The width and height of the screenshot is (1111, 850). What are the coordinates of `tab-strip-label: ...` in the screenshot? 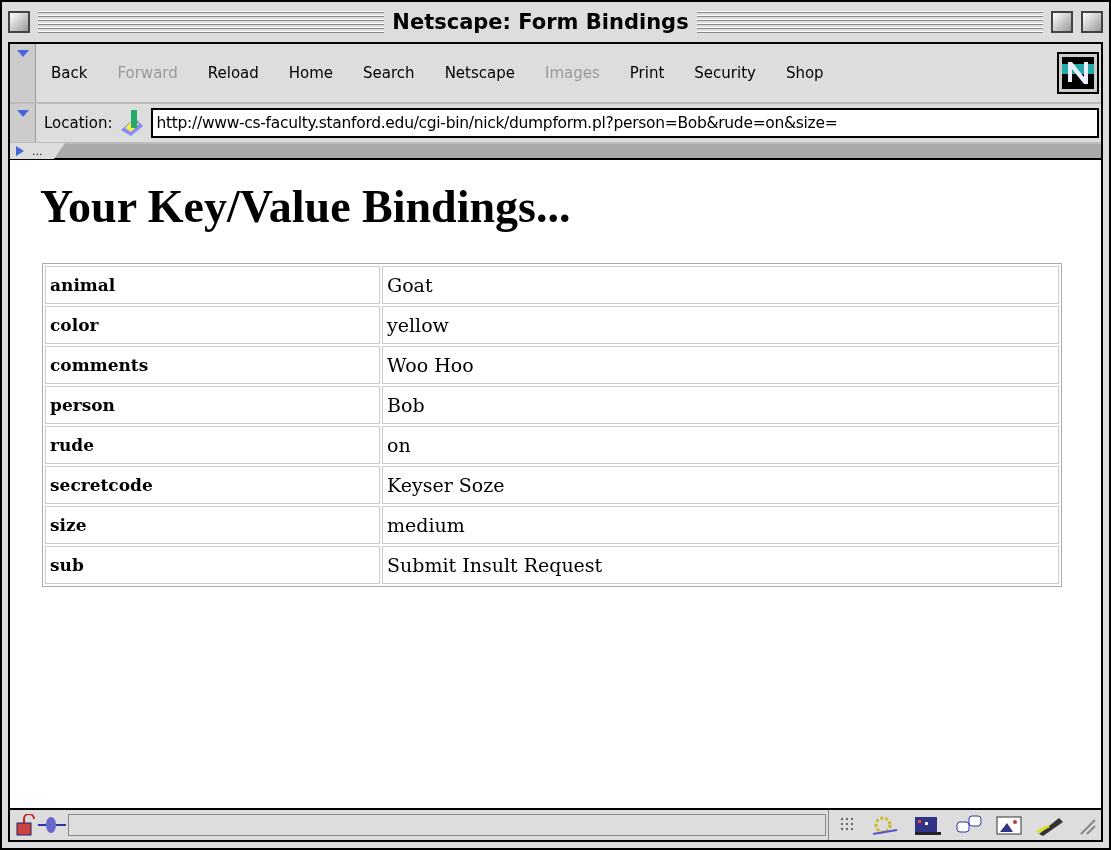 It's located at (37, 151).